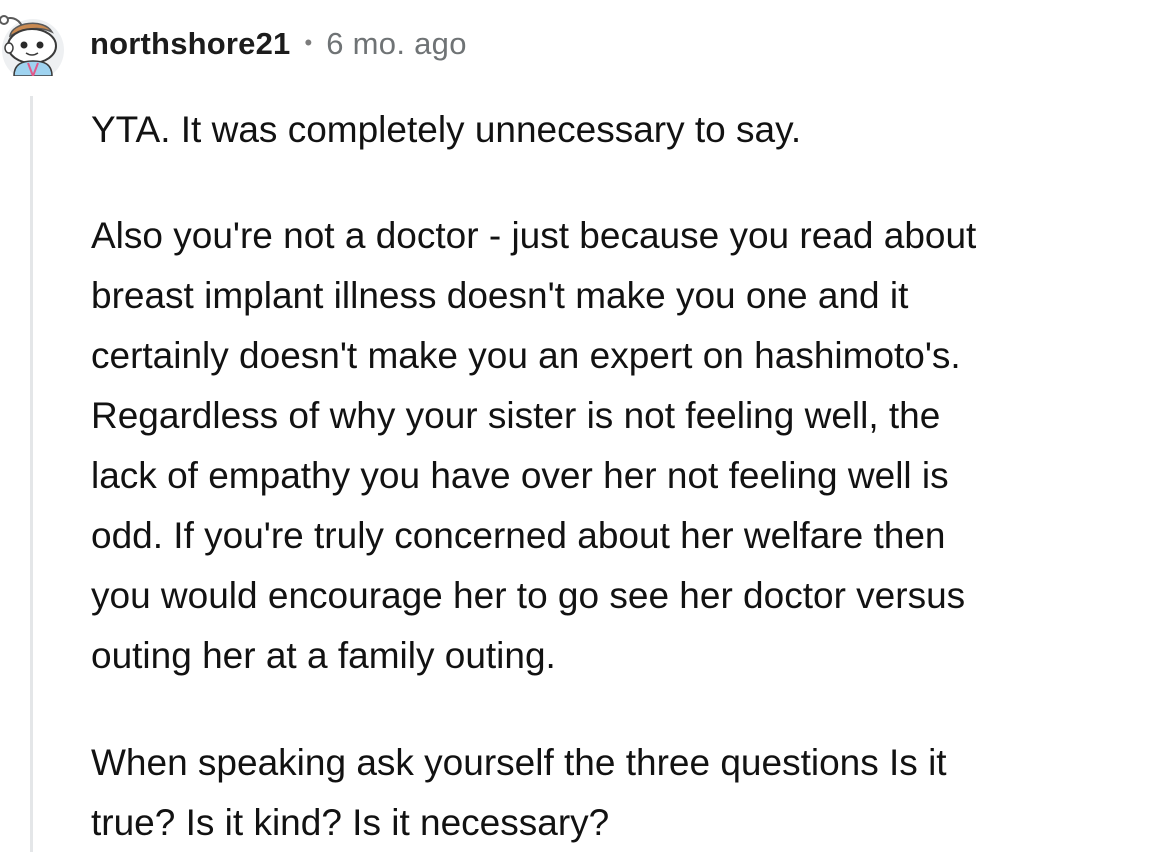  I want to click on comment-line: true? Is it kind? Is it necessary?, so click(350, 822).